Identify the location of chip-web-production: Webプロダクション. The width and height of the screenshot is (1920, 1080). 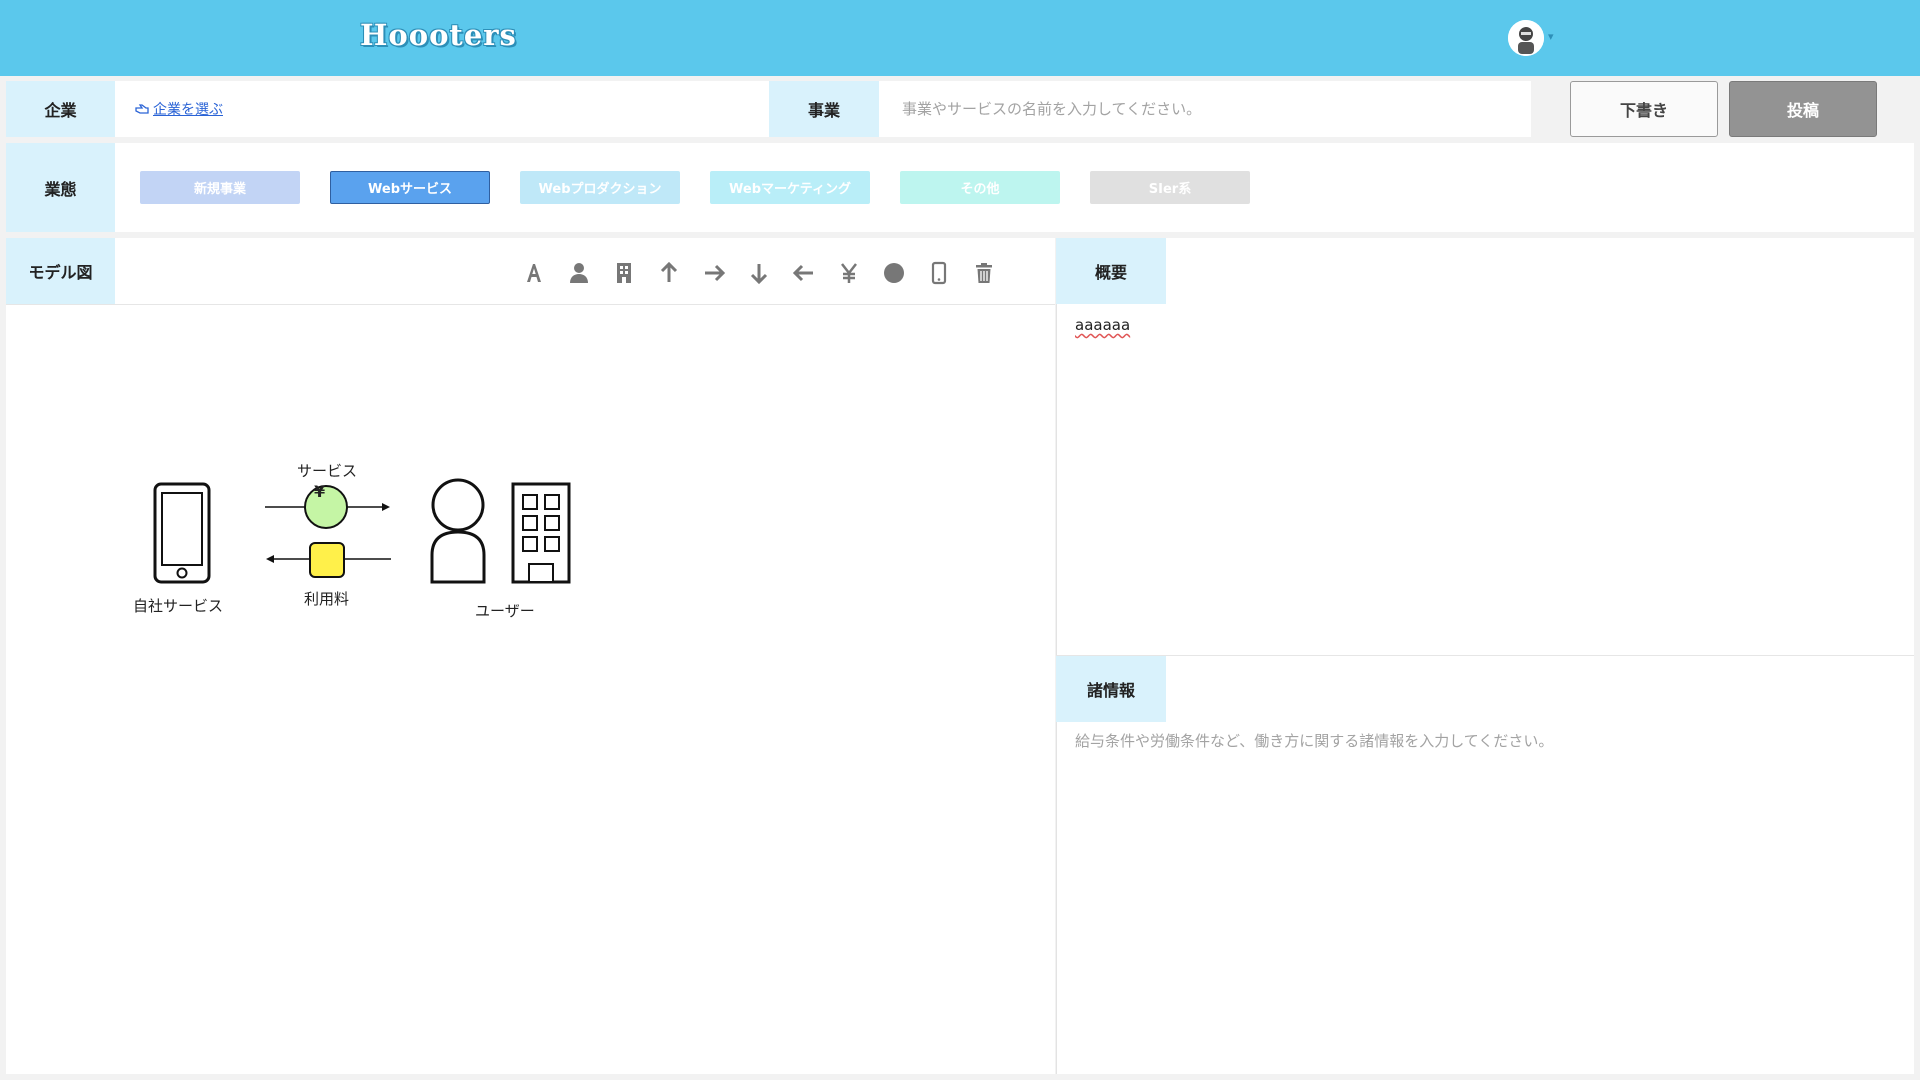
(600, 187).